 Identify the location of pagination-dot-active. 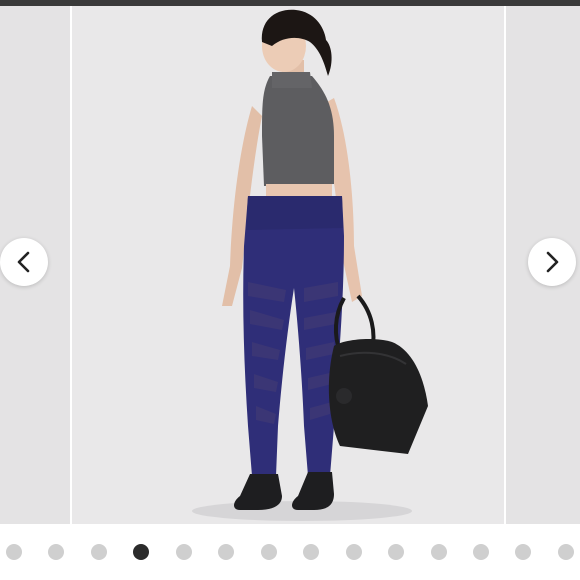
(141, 552).